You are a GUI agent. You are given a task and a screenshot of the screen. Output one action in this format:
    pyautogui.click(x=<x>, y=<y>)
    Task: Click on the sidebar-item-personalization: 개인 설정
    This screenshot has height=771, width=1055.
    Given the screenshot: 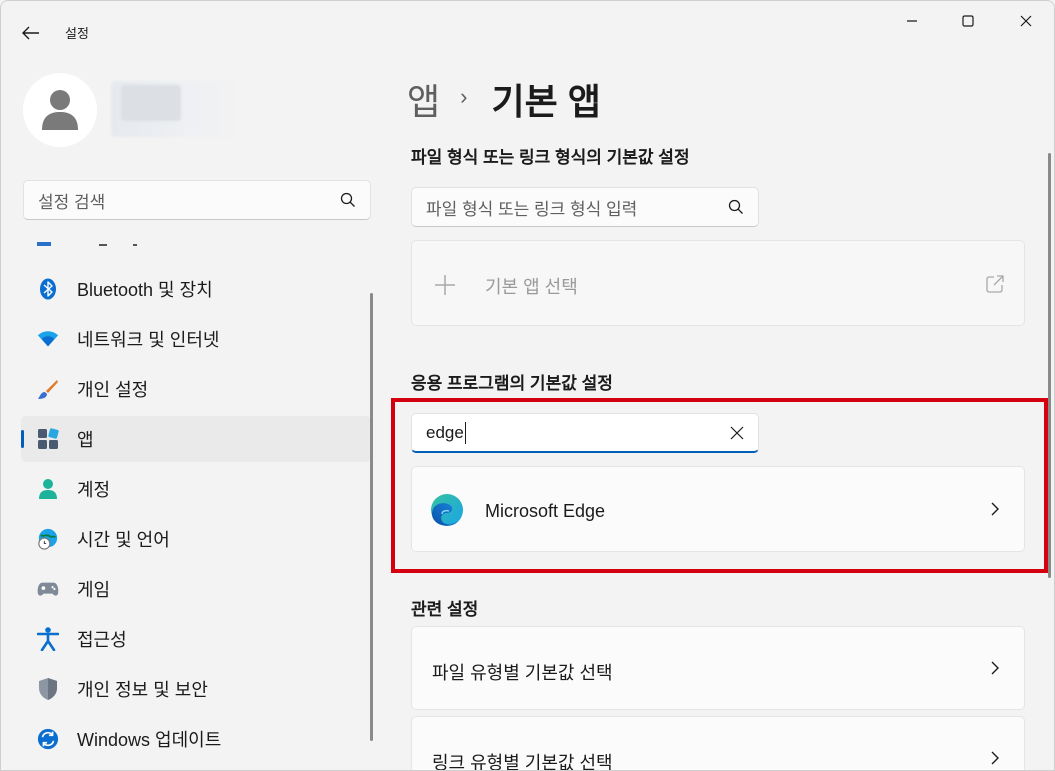 What is the action you would take?
    pyautogui.click(x=196, y=389)
    